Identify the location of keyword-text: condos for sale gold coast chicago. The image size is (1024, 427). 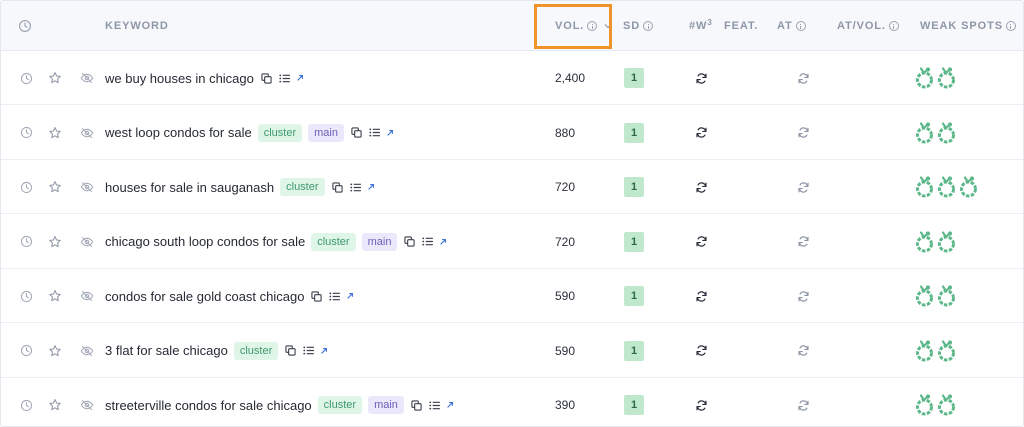
(204, 296).